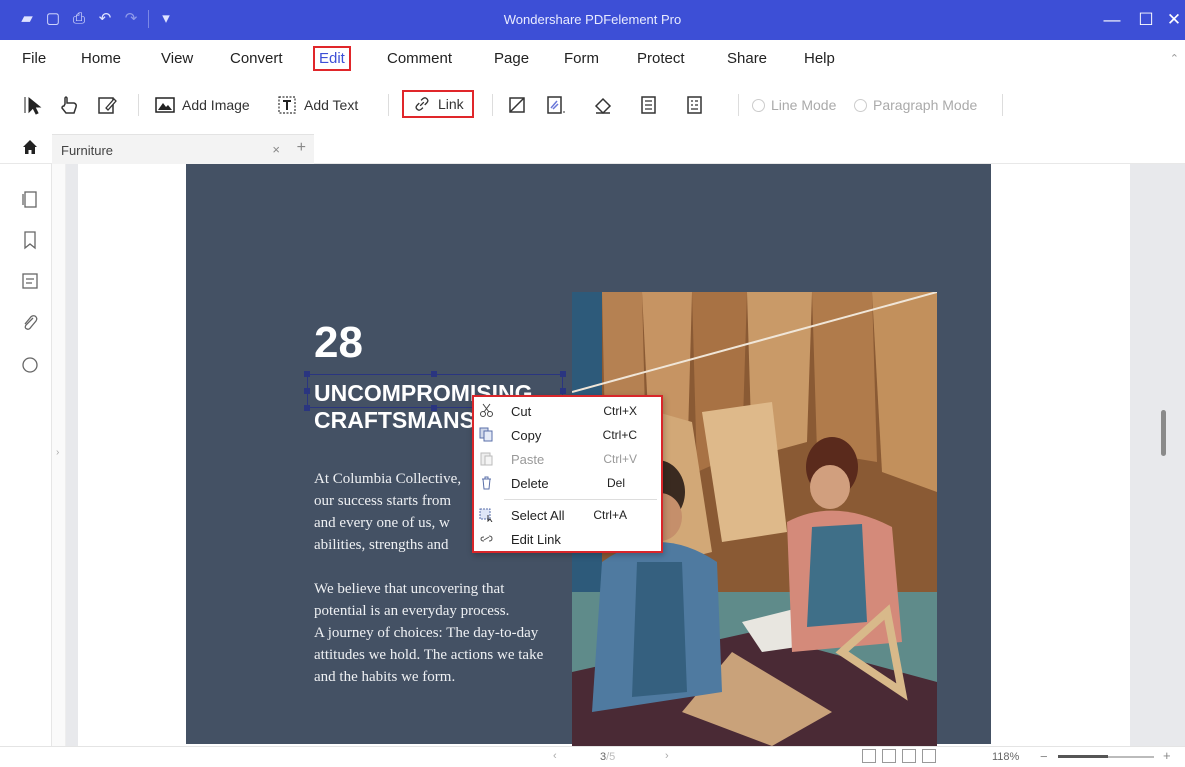 Image resolution: width=1185 pixels, height=767 pixels. I want to click on continuous-view-icon, so click(889, 756).